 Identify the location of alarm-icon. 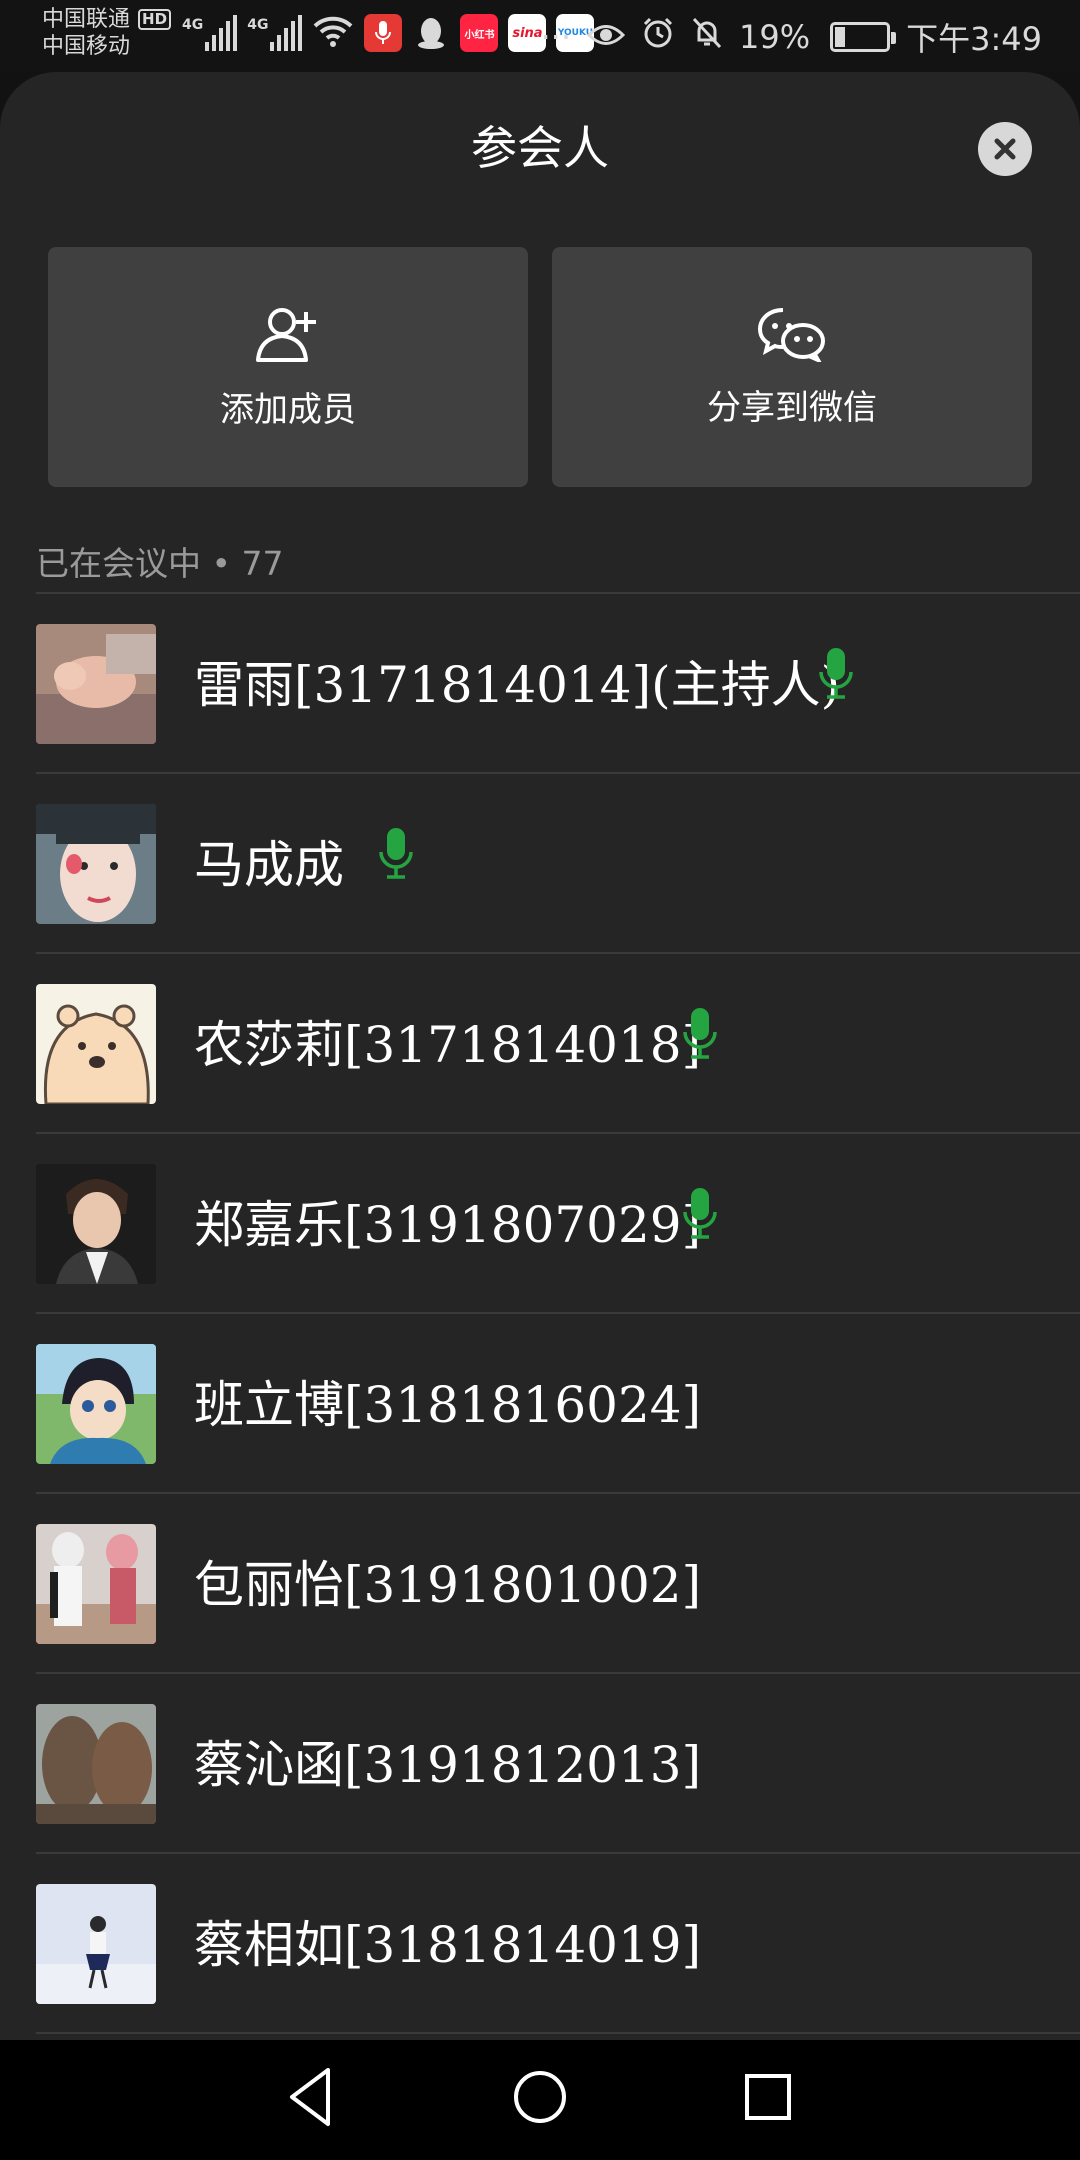
(658, 37).